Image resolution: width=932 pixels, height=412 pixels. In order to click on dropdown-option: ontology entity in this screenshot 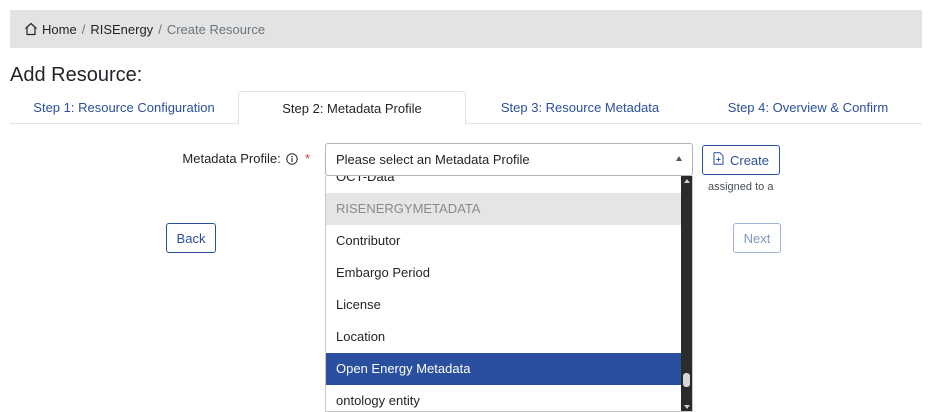, I will do `click(504, 398)`.